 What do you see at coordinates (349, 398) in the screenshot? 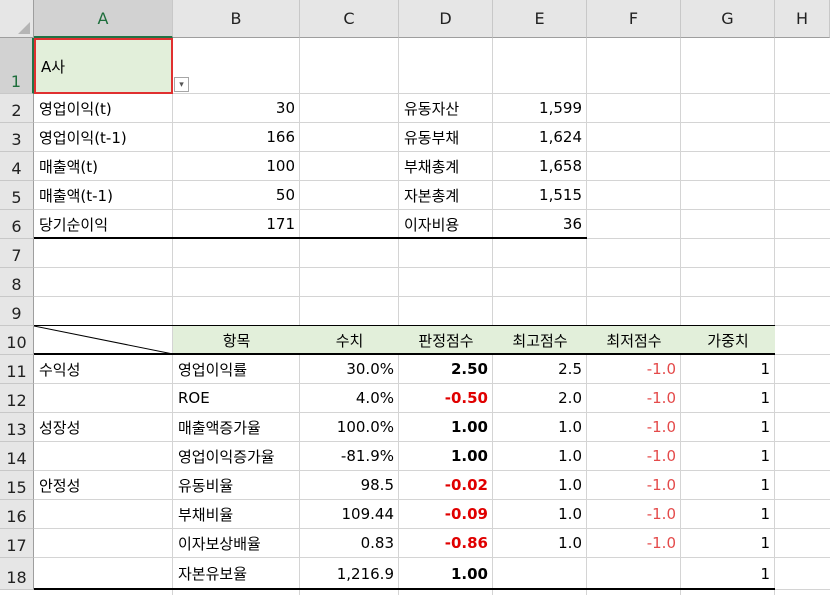
I see `value-cell: 4.0%` at bounding box center [349, 398].